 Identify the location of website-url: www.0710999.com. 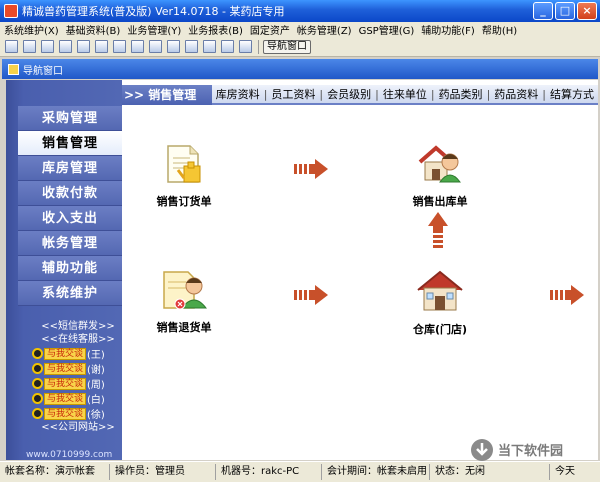
(69, 455).